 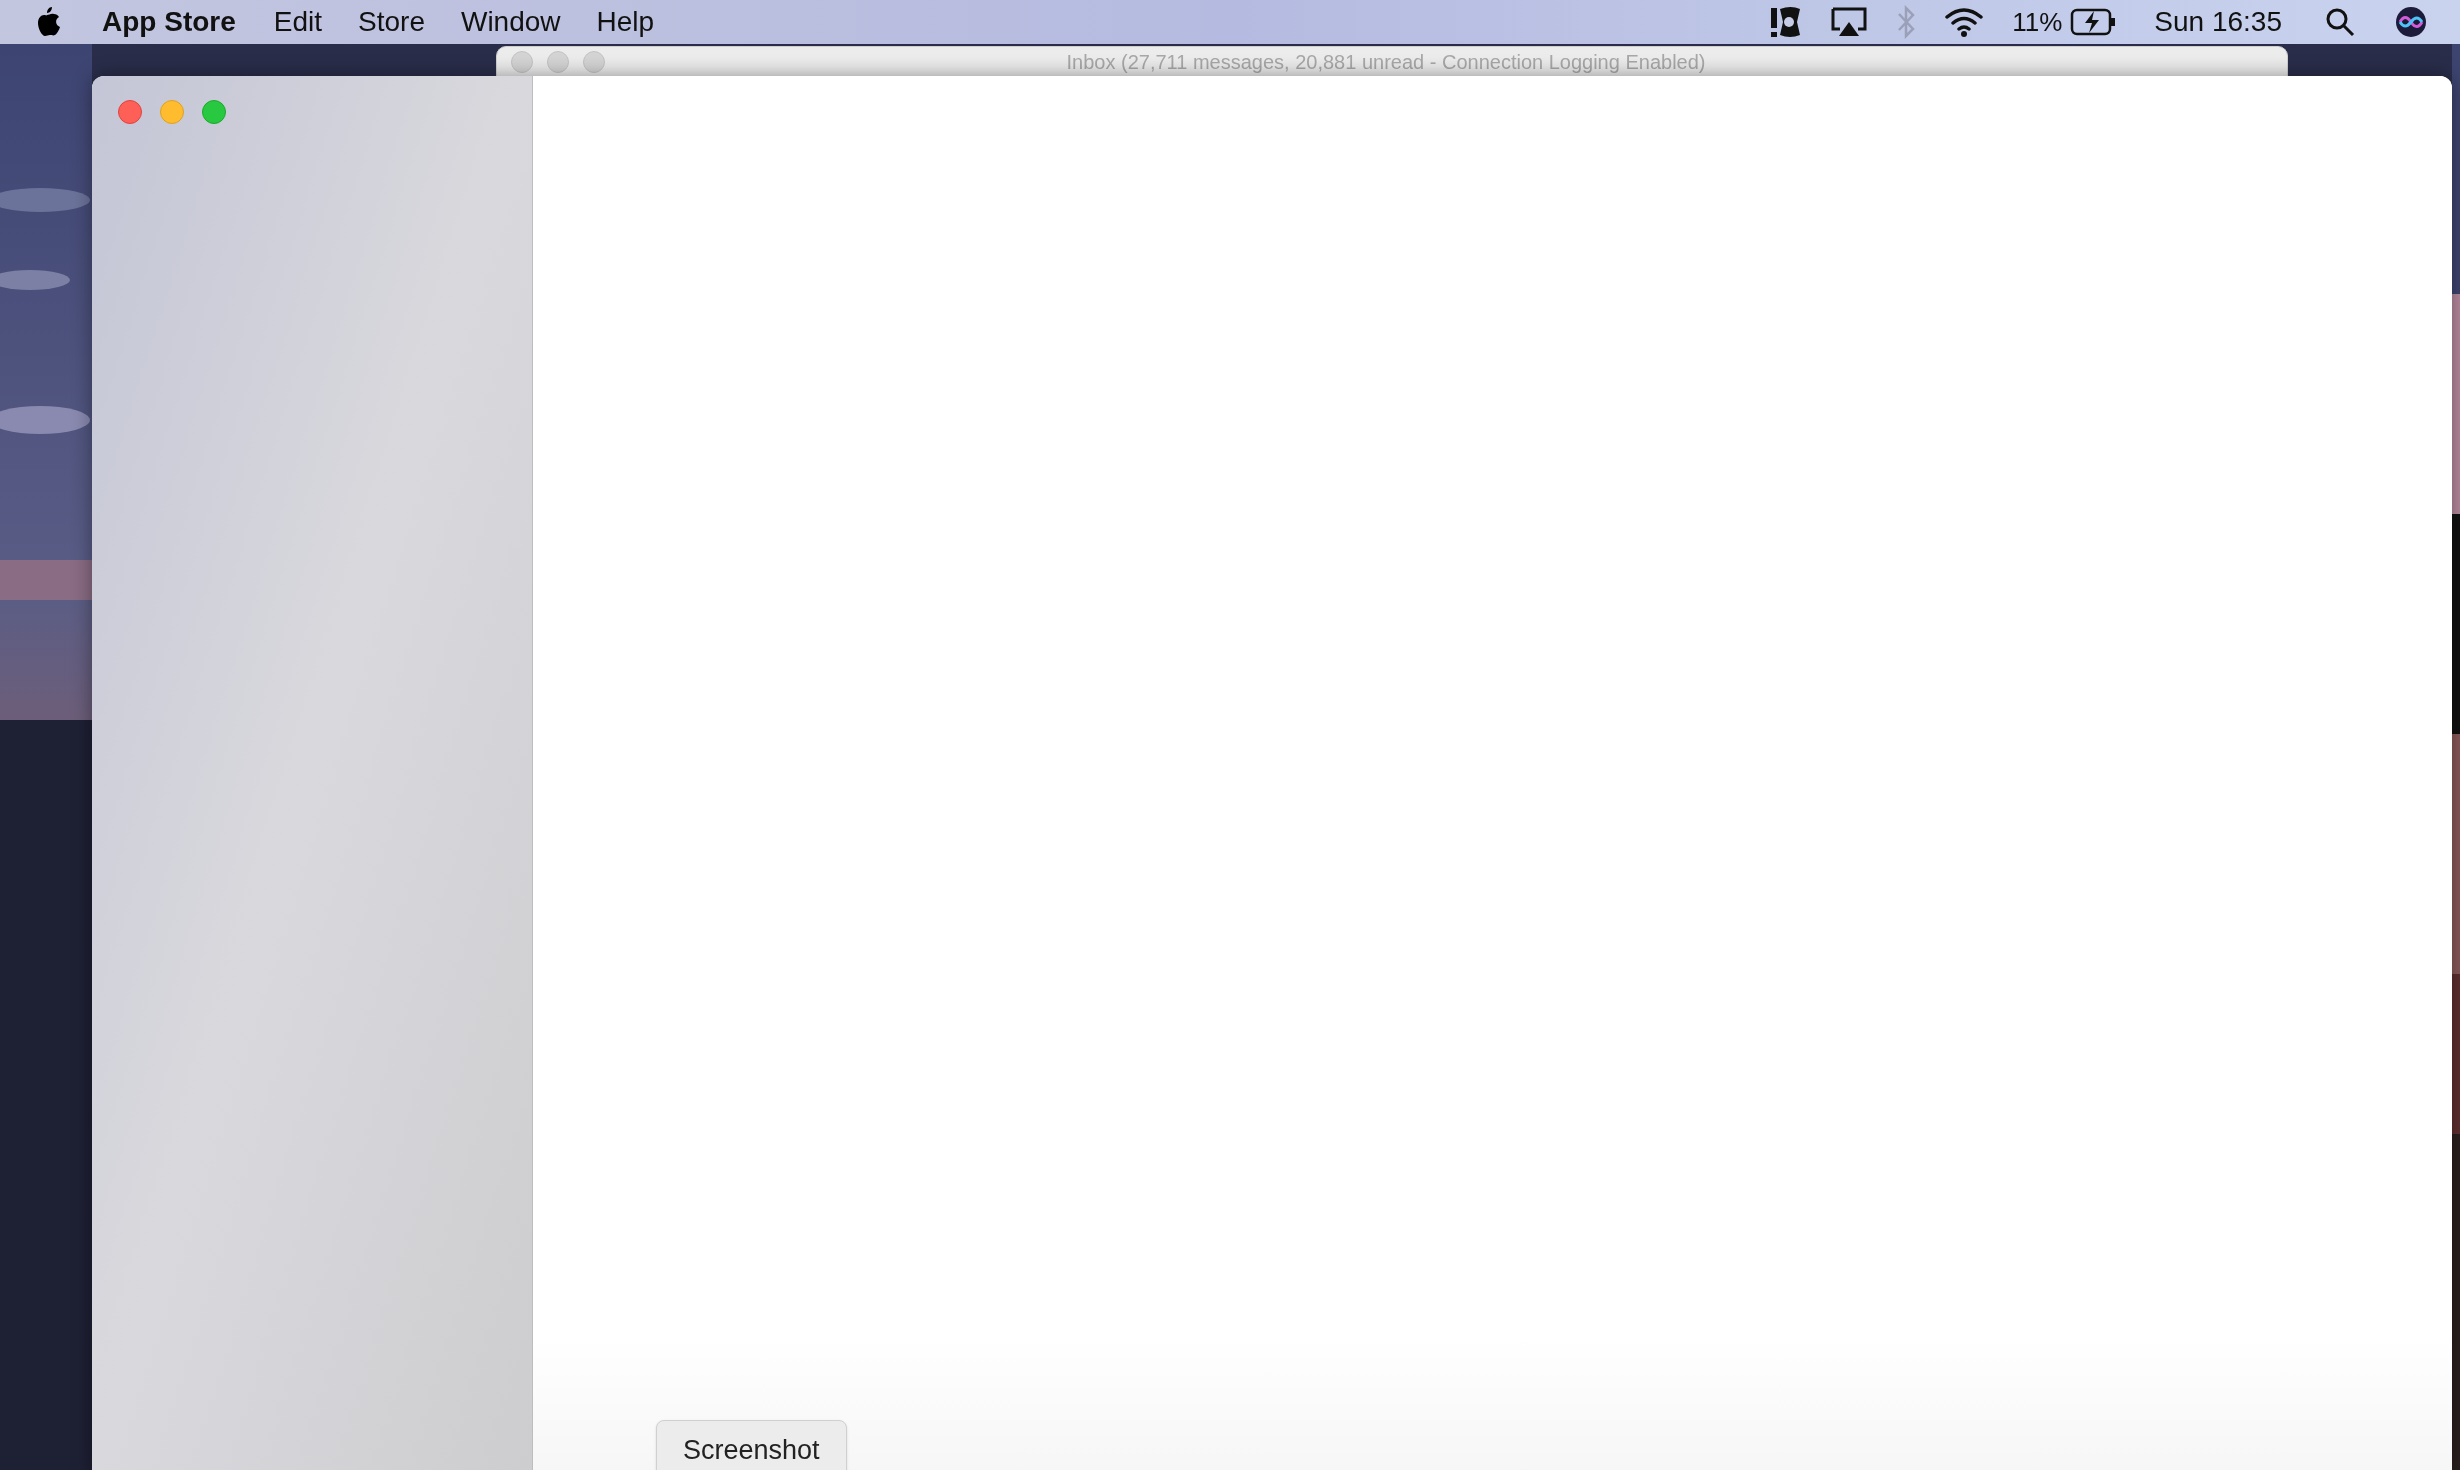 What do you see at coordinates (751, 1445) in the screenshot?
I see `screenshot-button: Screenshot` at bounding box center [751, 1445].